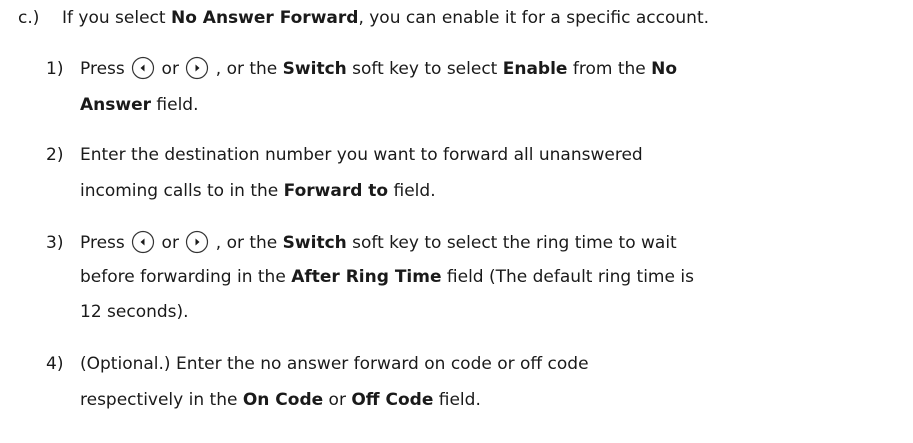 The width and height of the screenshot is (913, 443). I want to click on step-2-marker: 2), so click(55, 155).